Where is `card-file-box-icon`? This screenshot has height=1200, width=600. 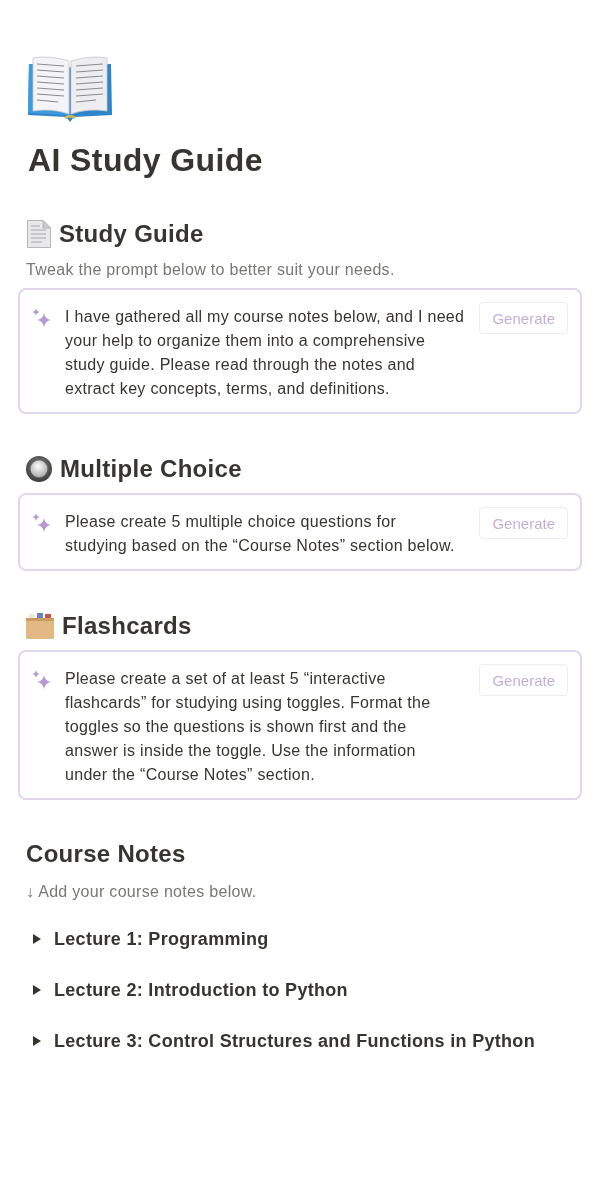 card-file-box-icon is located at coordinates (40, 626).